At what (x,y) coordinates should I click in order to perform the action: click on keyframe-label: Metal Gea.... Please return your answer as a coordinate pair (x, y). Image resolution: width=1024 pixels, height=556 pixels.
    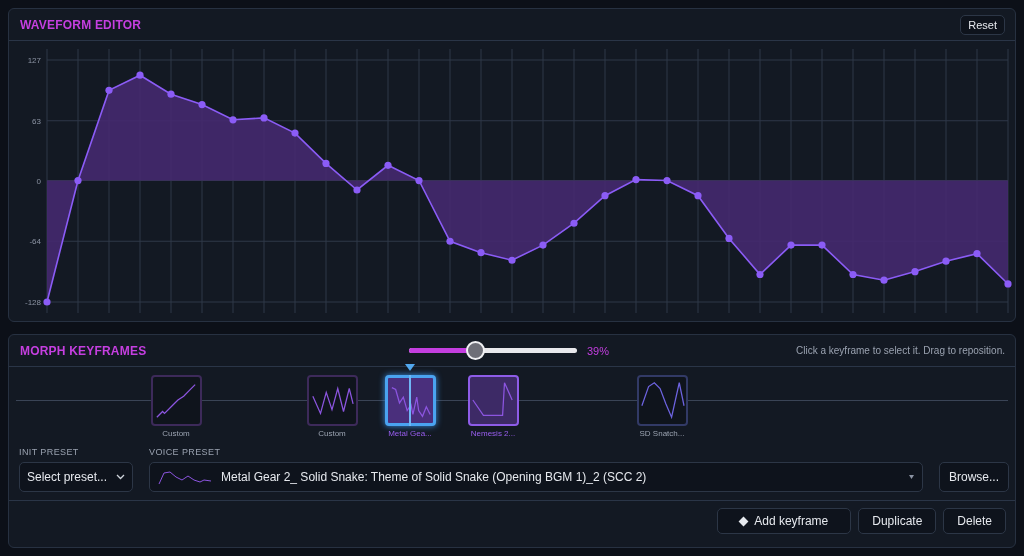
    Looking at the image, I should click on (410, 433).